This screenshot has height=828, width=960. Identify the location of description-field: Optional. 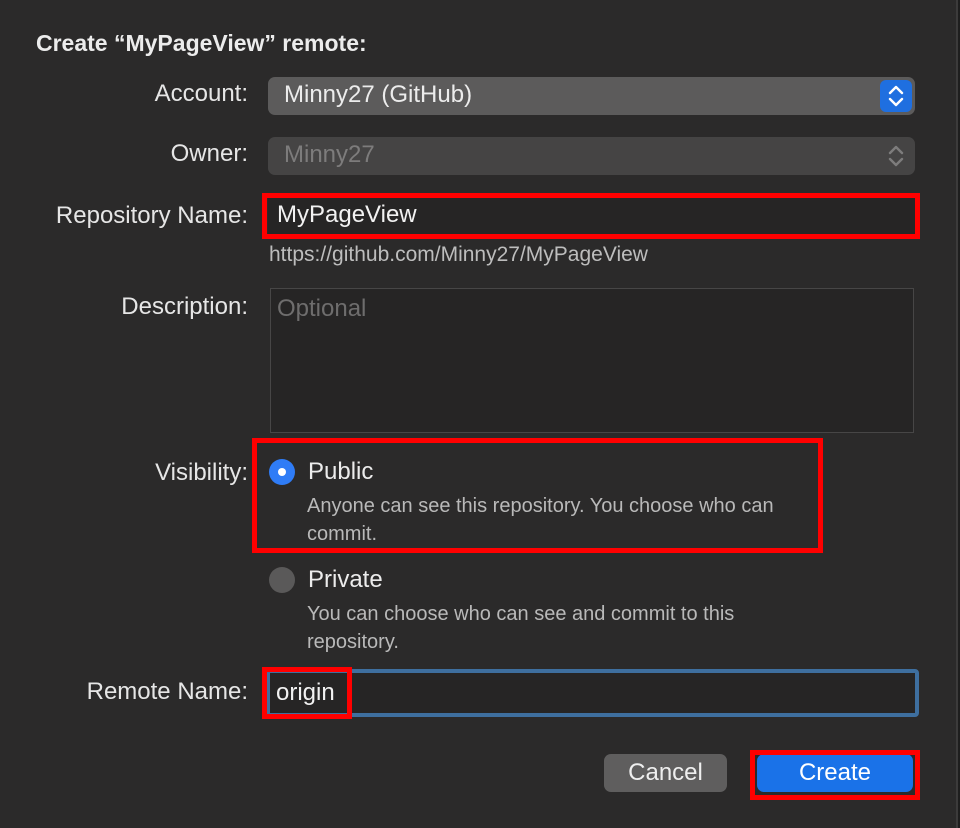
(592, 360).